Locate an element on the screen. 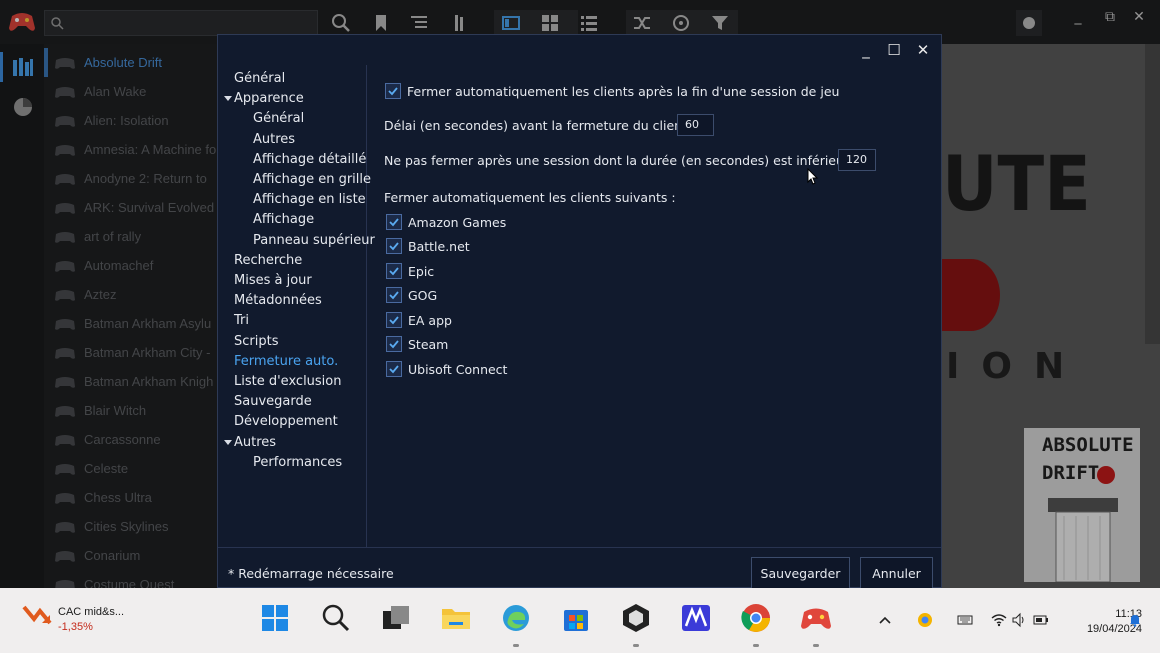  dialog-title-bar: _ ☐ ✕ is located at coordinates (579, 50).